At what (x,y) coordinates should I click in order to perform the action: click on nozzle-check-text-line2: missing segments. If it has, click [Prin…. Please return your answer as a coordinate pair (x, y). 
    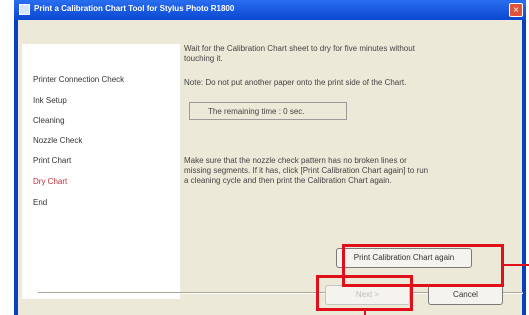
    Looking at the image, I should click on (306, 170).